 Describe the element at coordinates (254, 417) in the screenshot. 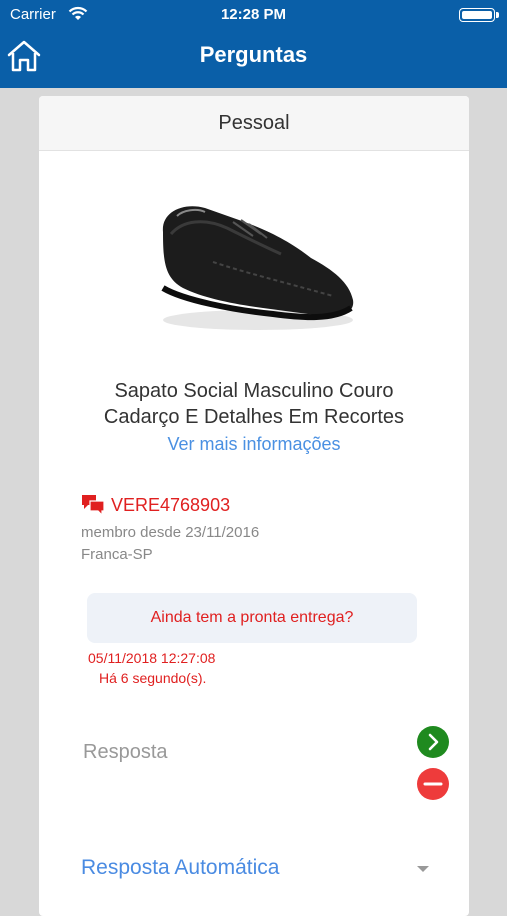

I see `product-title-line2: Cadarço E Detalhes Em Recortes` at that location.